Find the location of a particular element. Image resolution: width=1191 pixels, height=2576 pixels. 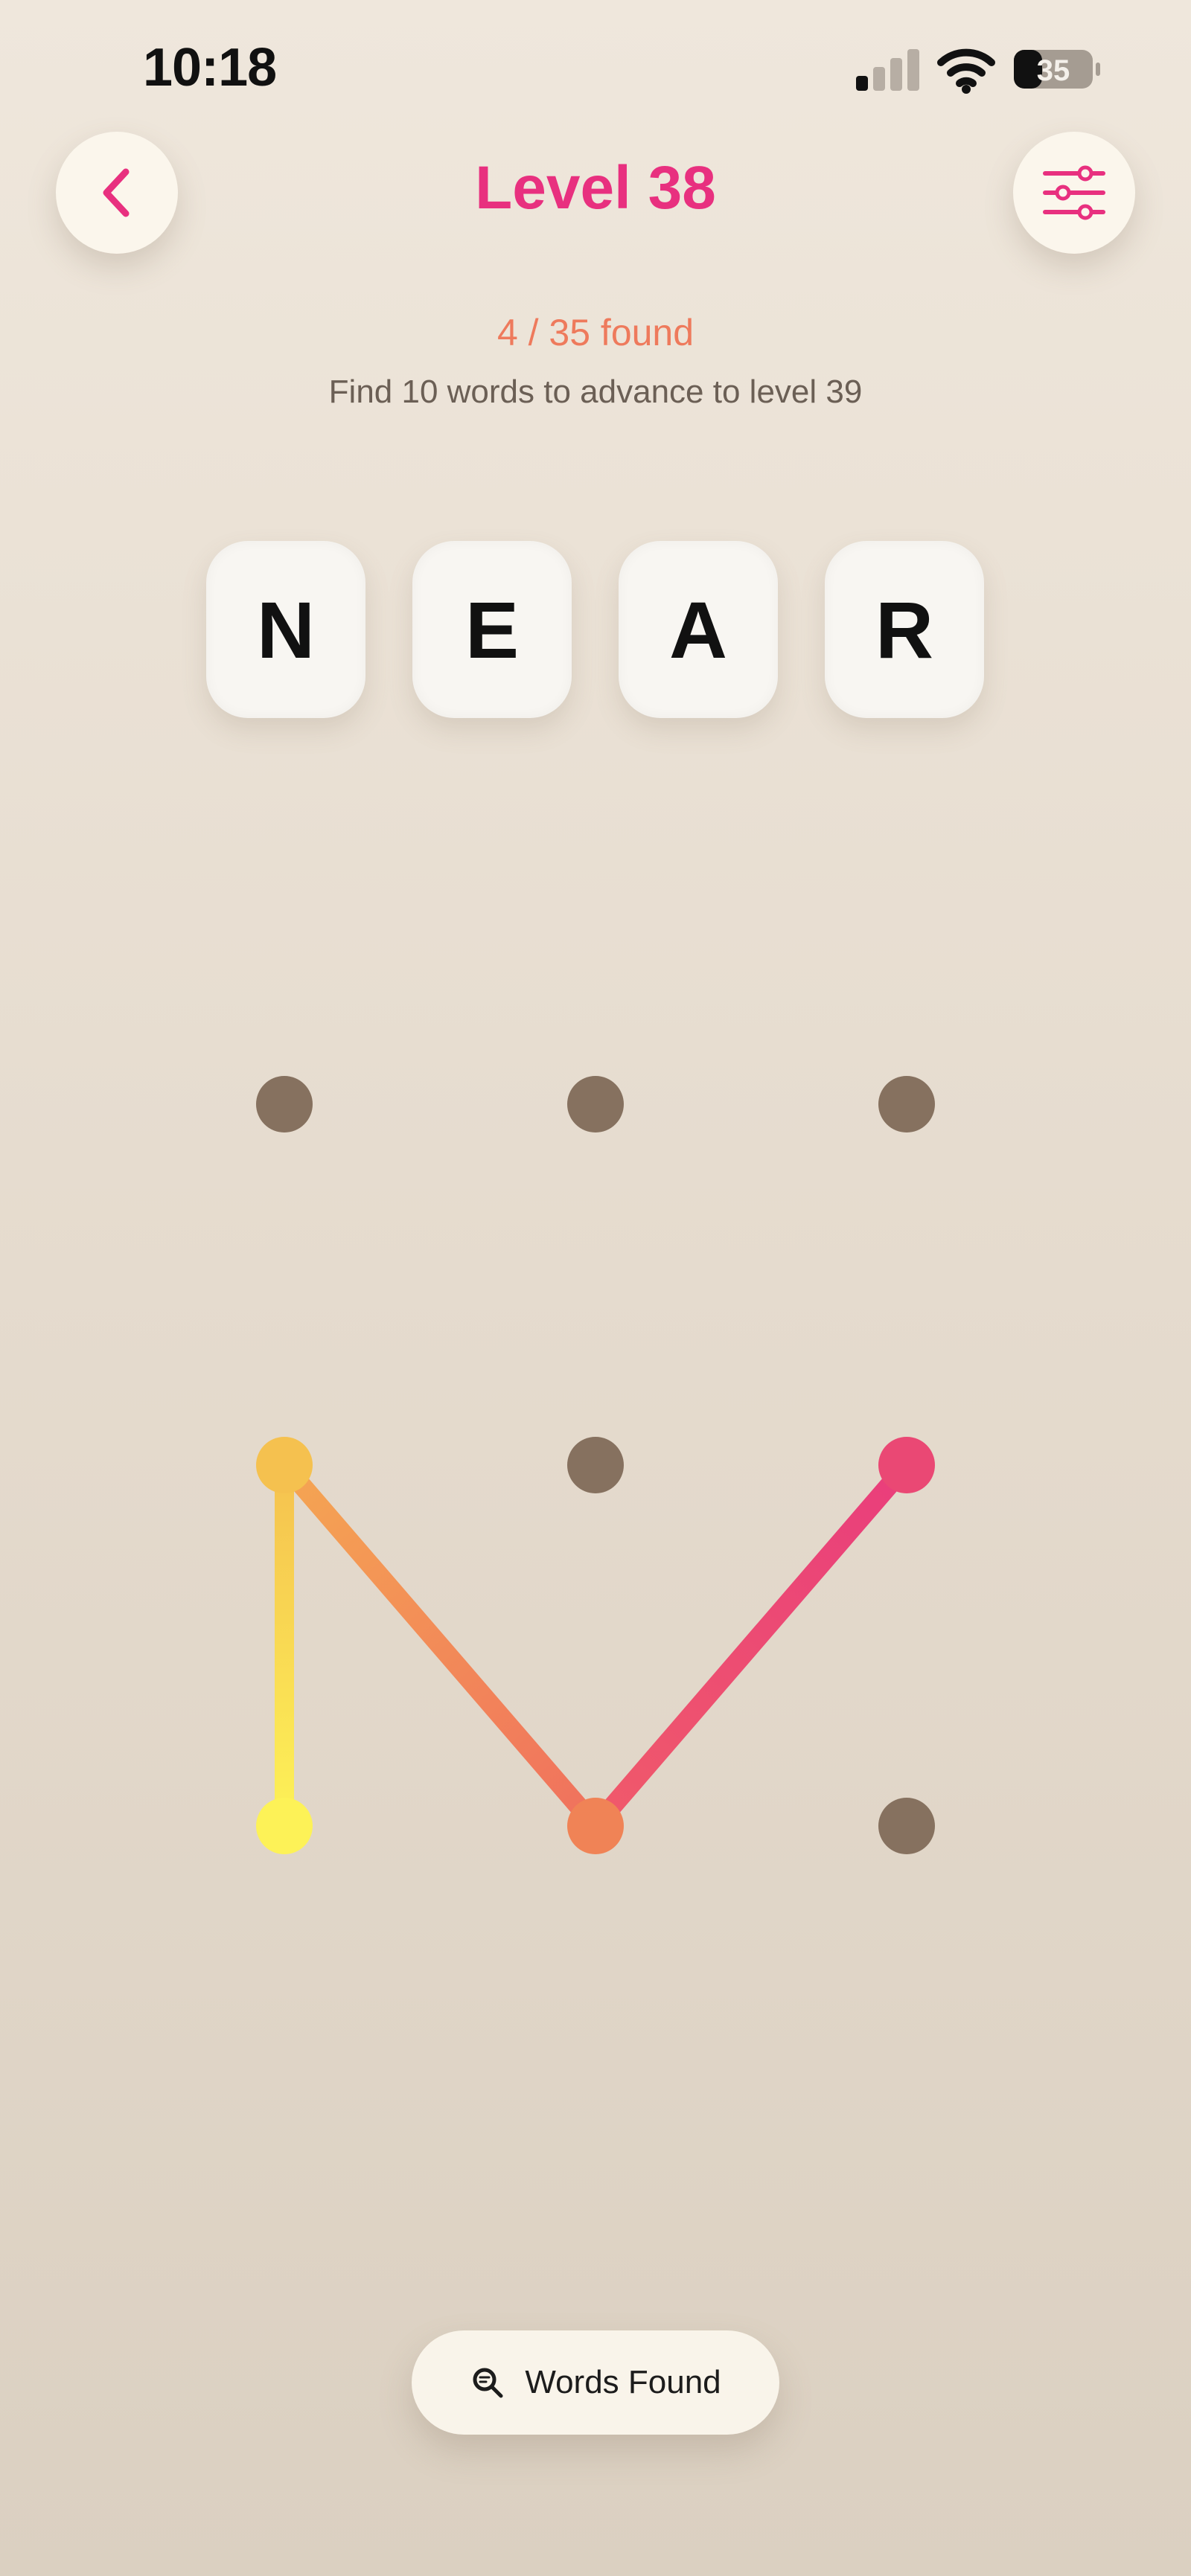

words-found-label: Words Found is located at coordinates (623, 2382).